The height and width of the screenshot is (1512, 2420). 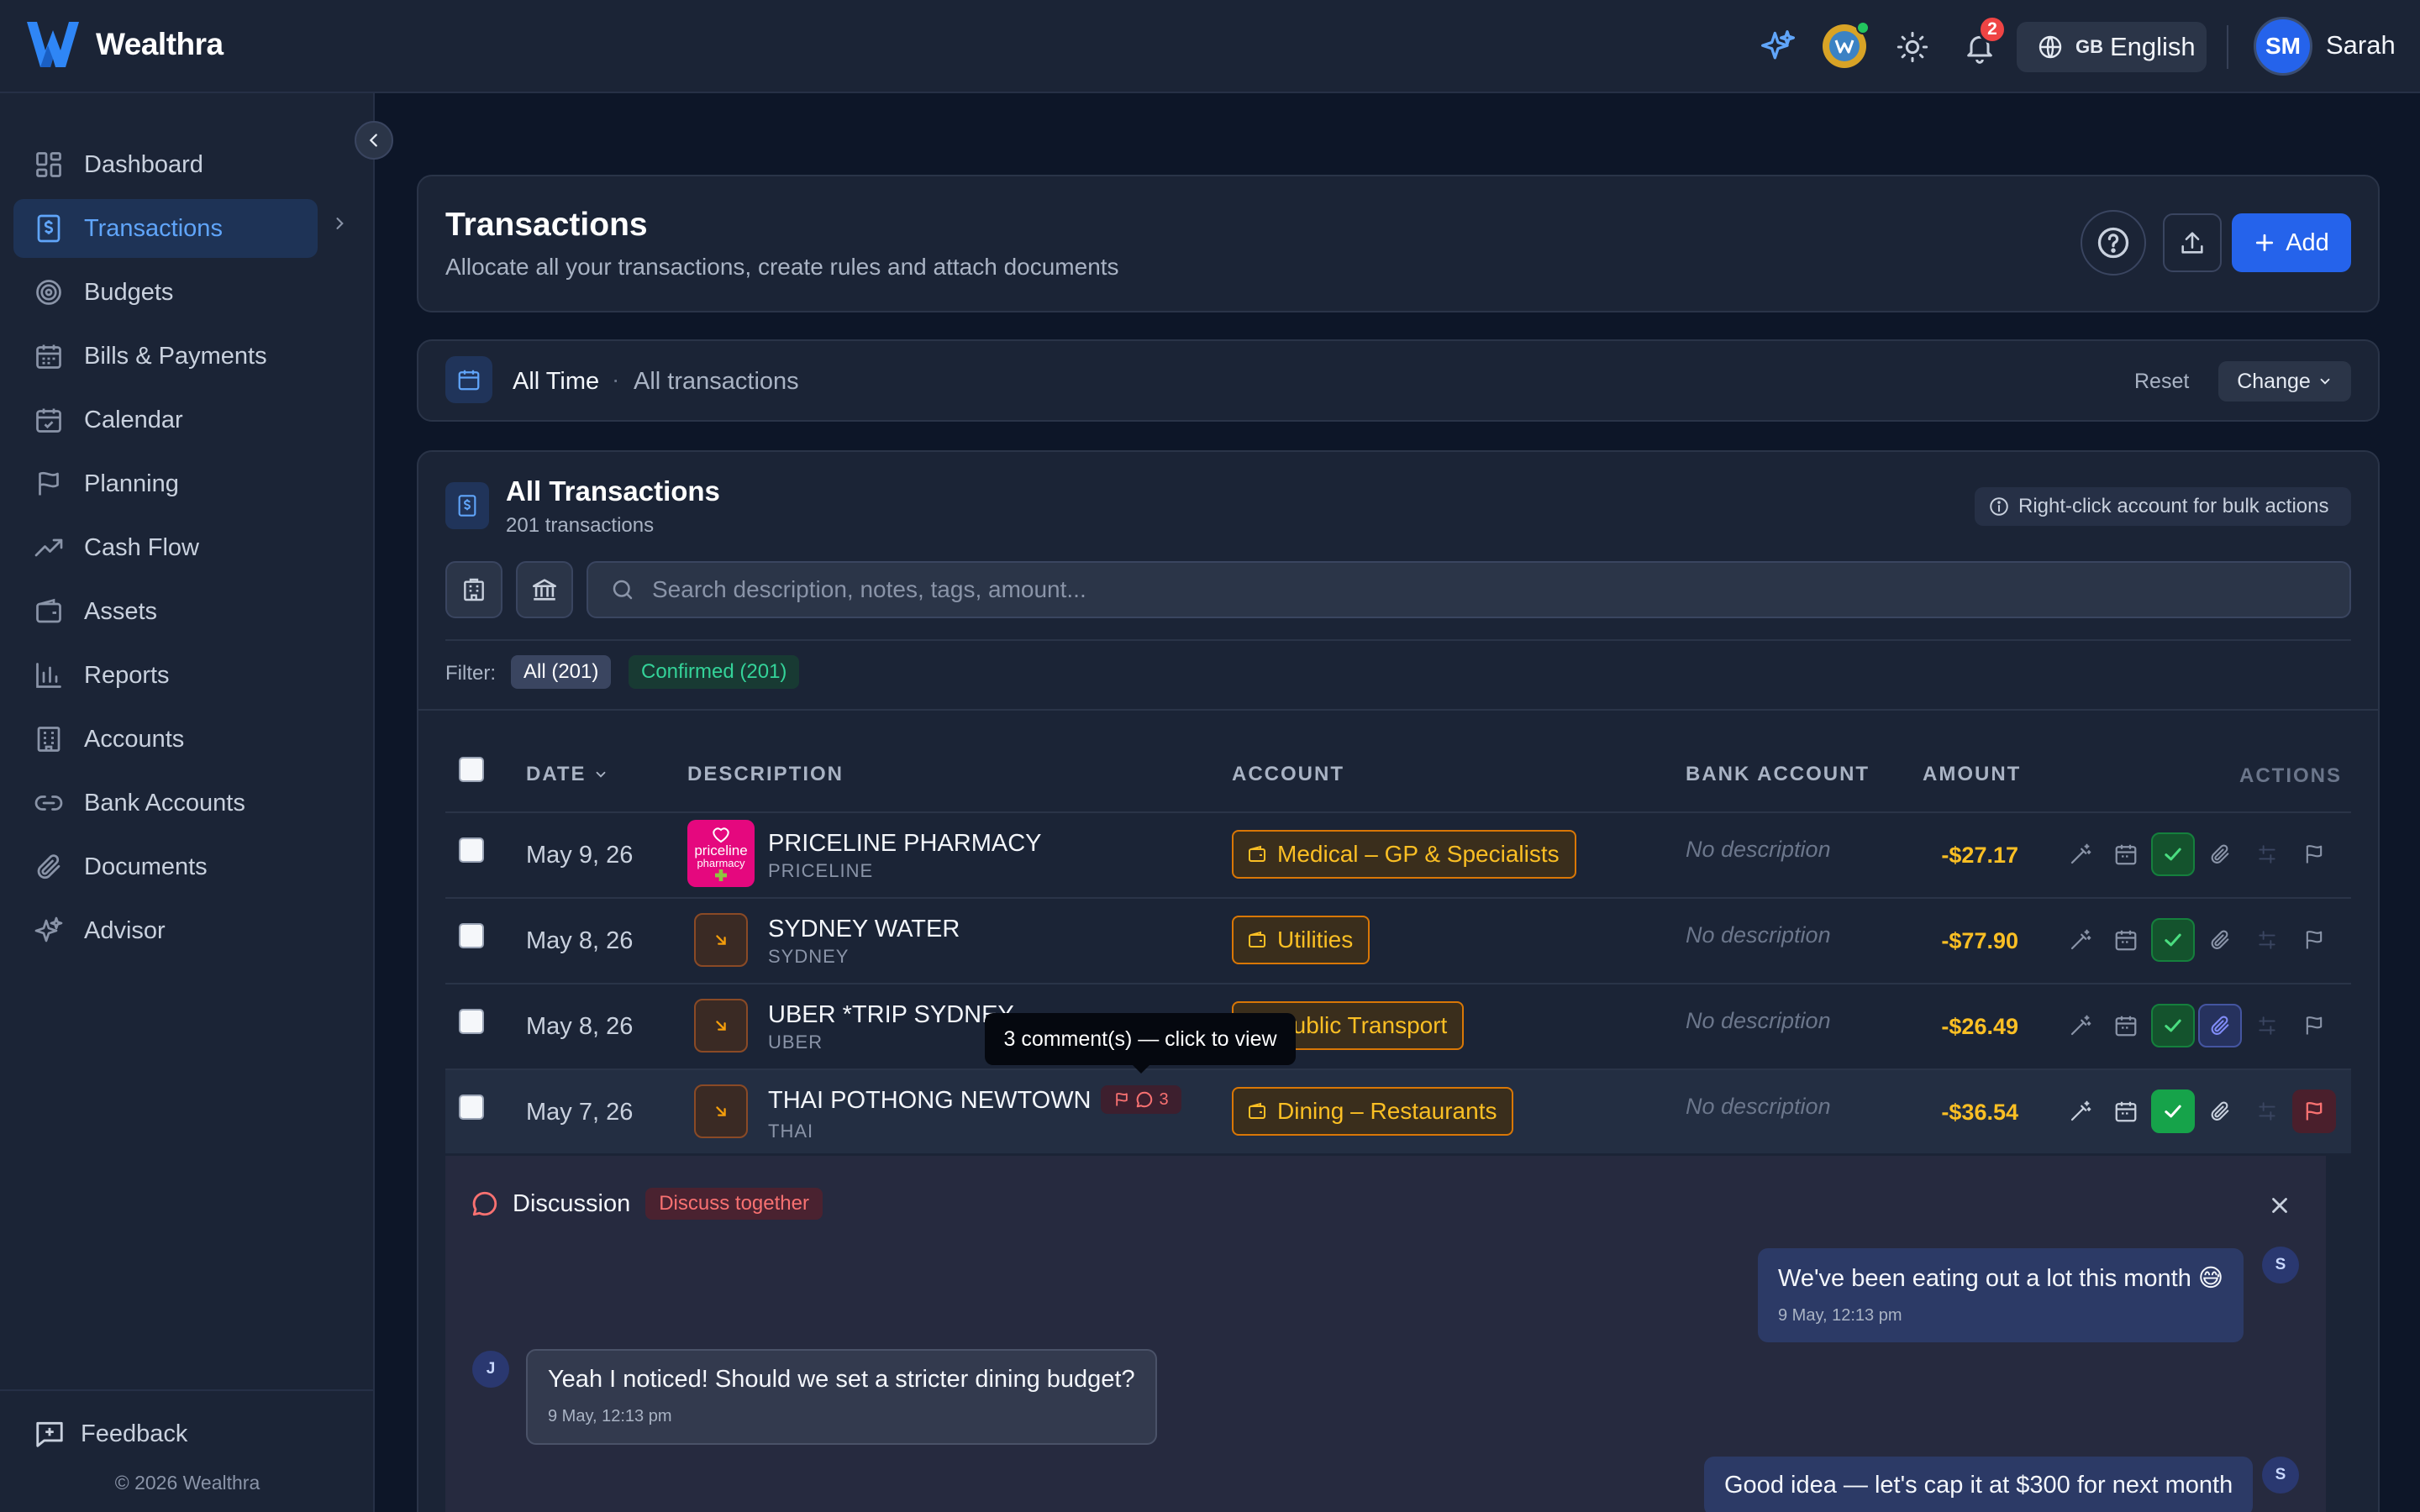 What do you see at coordinates (49, 739) in the screenshot?
I see `building-icon` at bounding box center [49, 739].